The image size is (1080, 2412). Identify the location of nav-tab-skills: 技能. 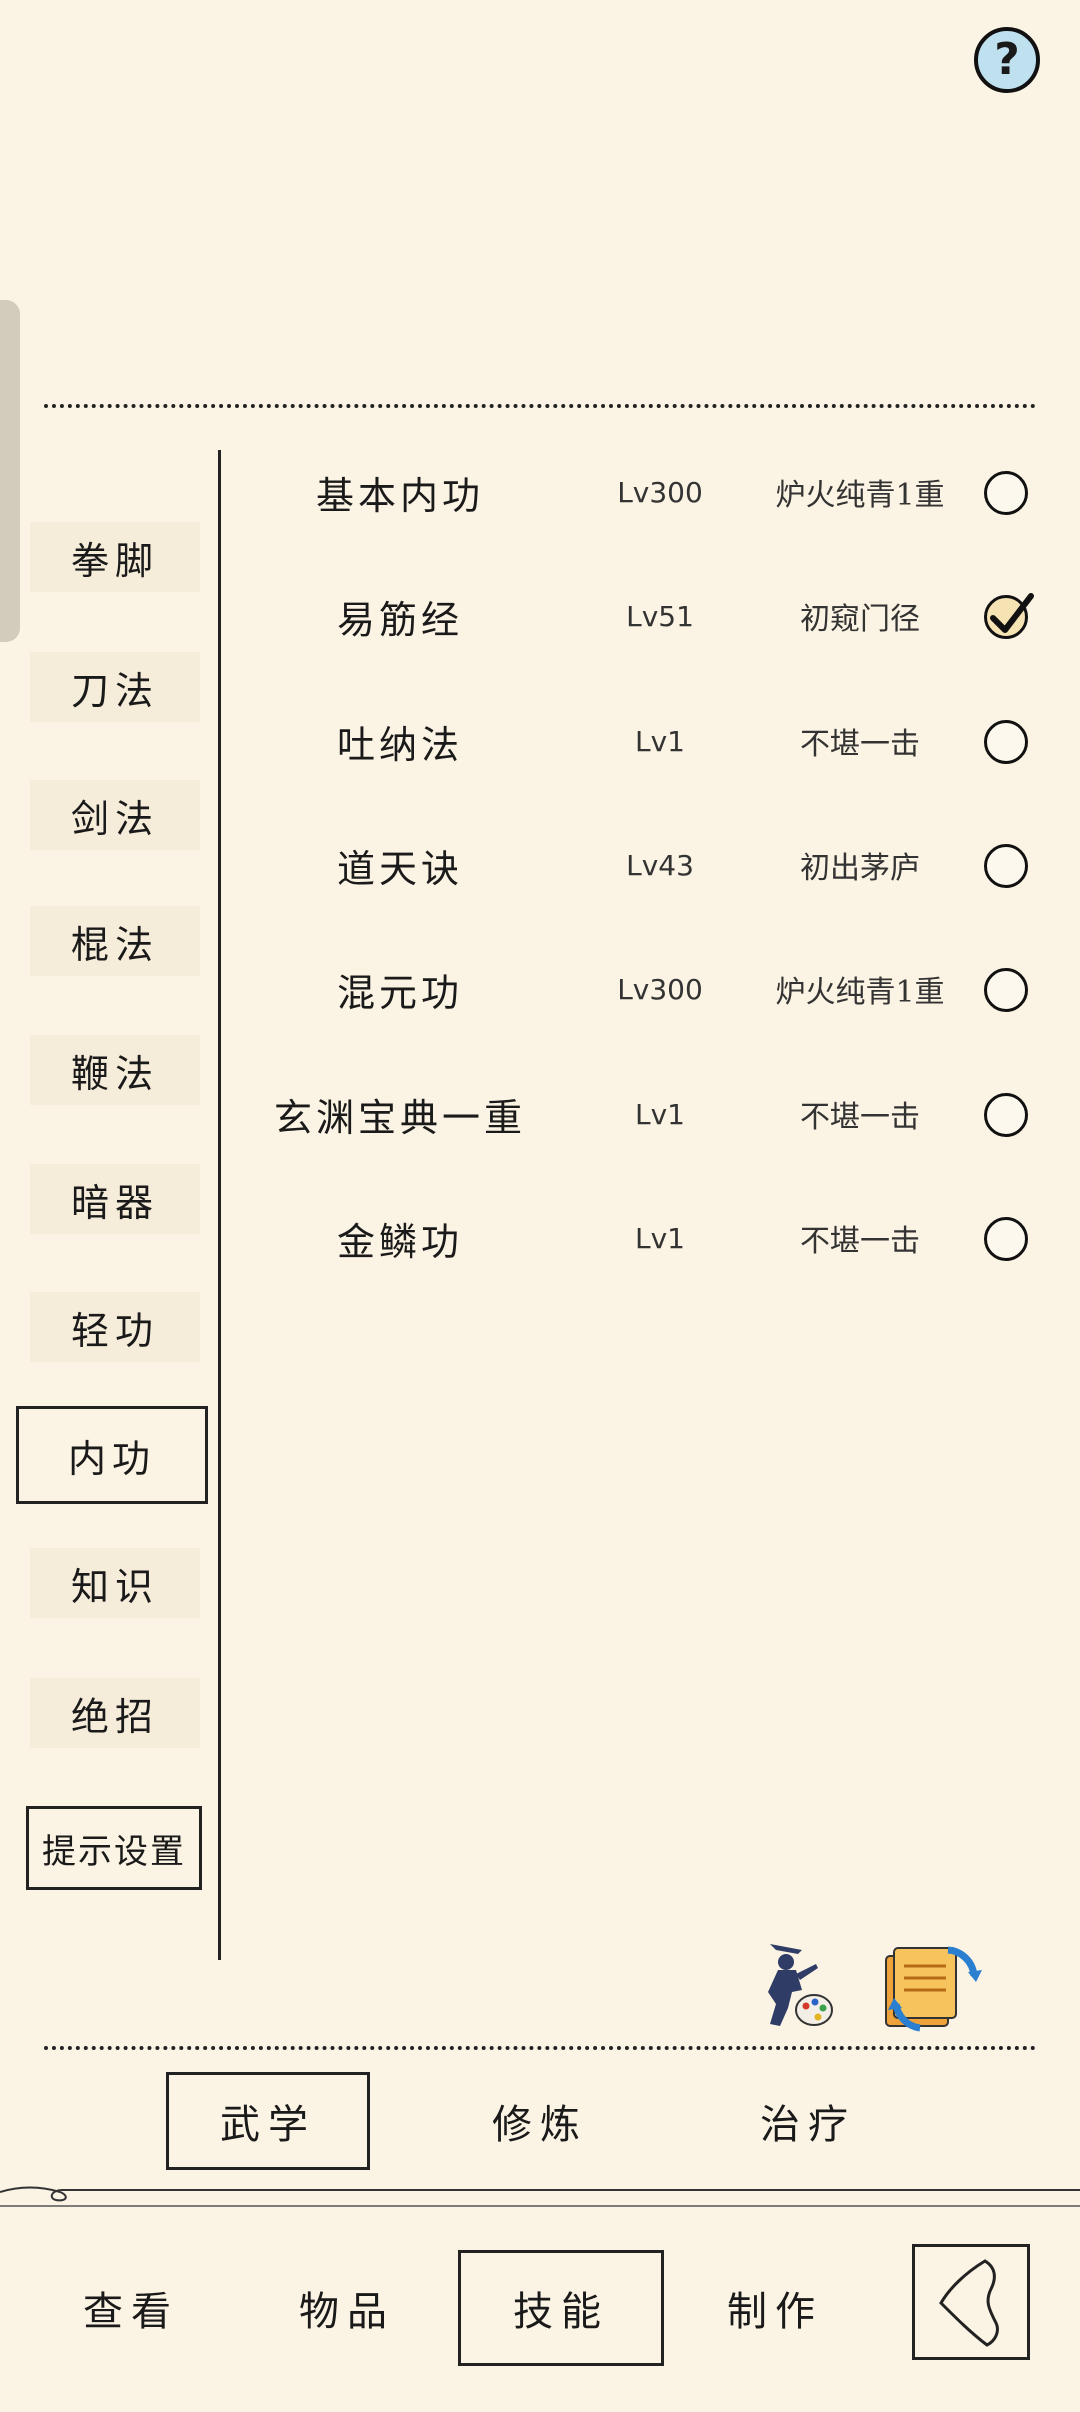
(561, 2308).